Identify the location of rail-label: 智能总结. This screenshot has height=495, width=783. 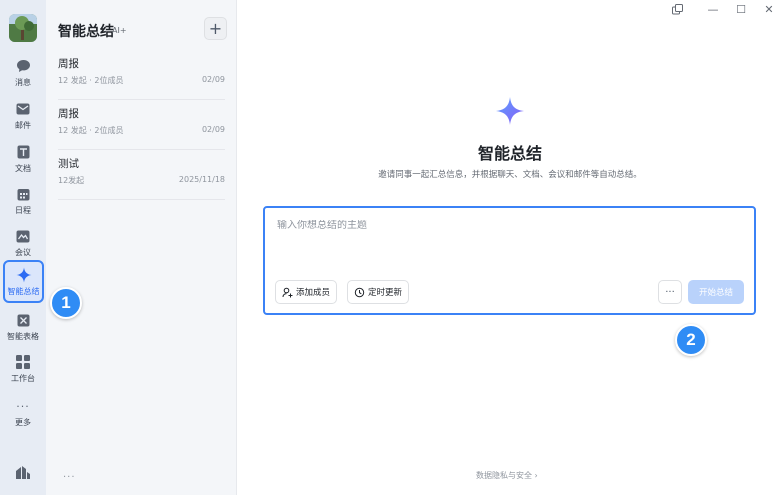
(23, 291).